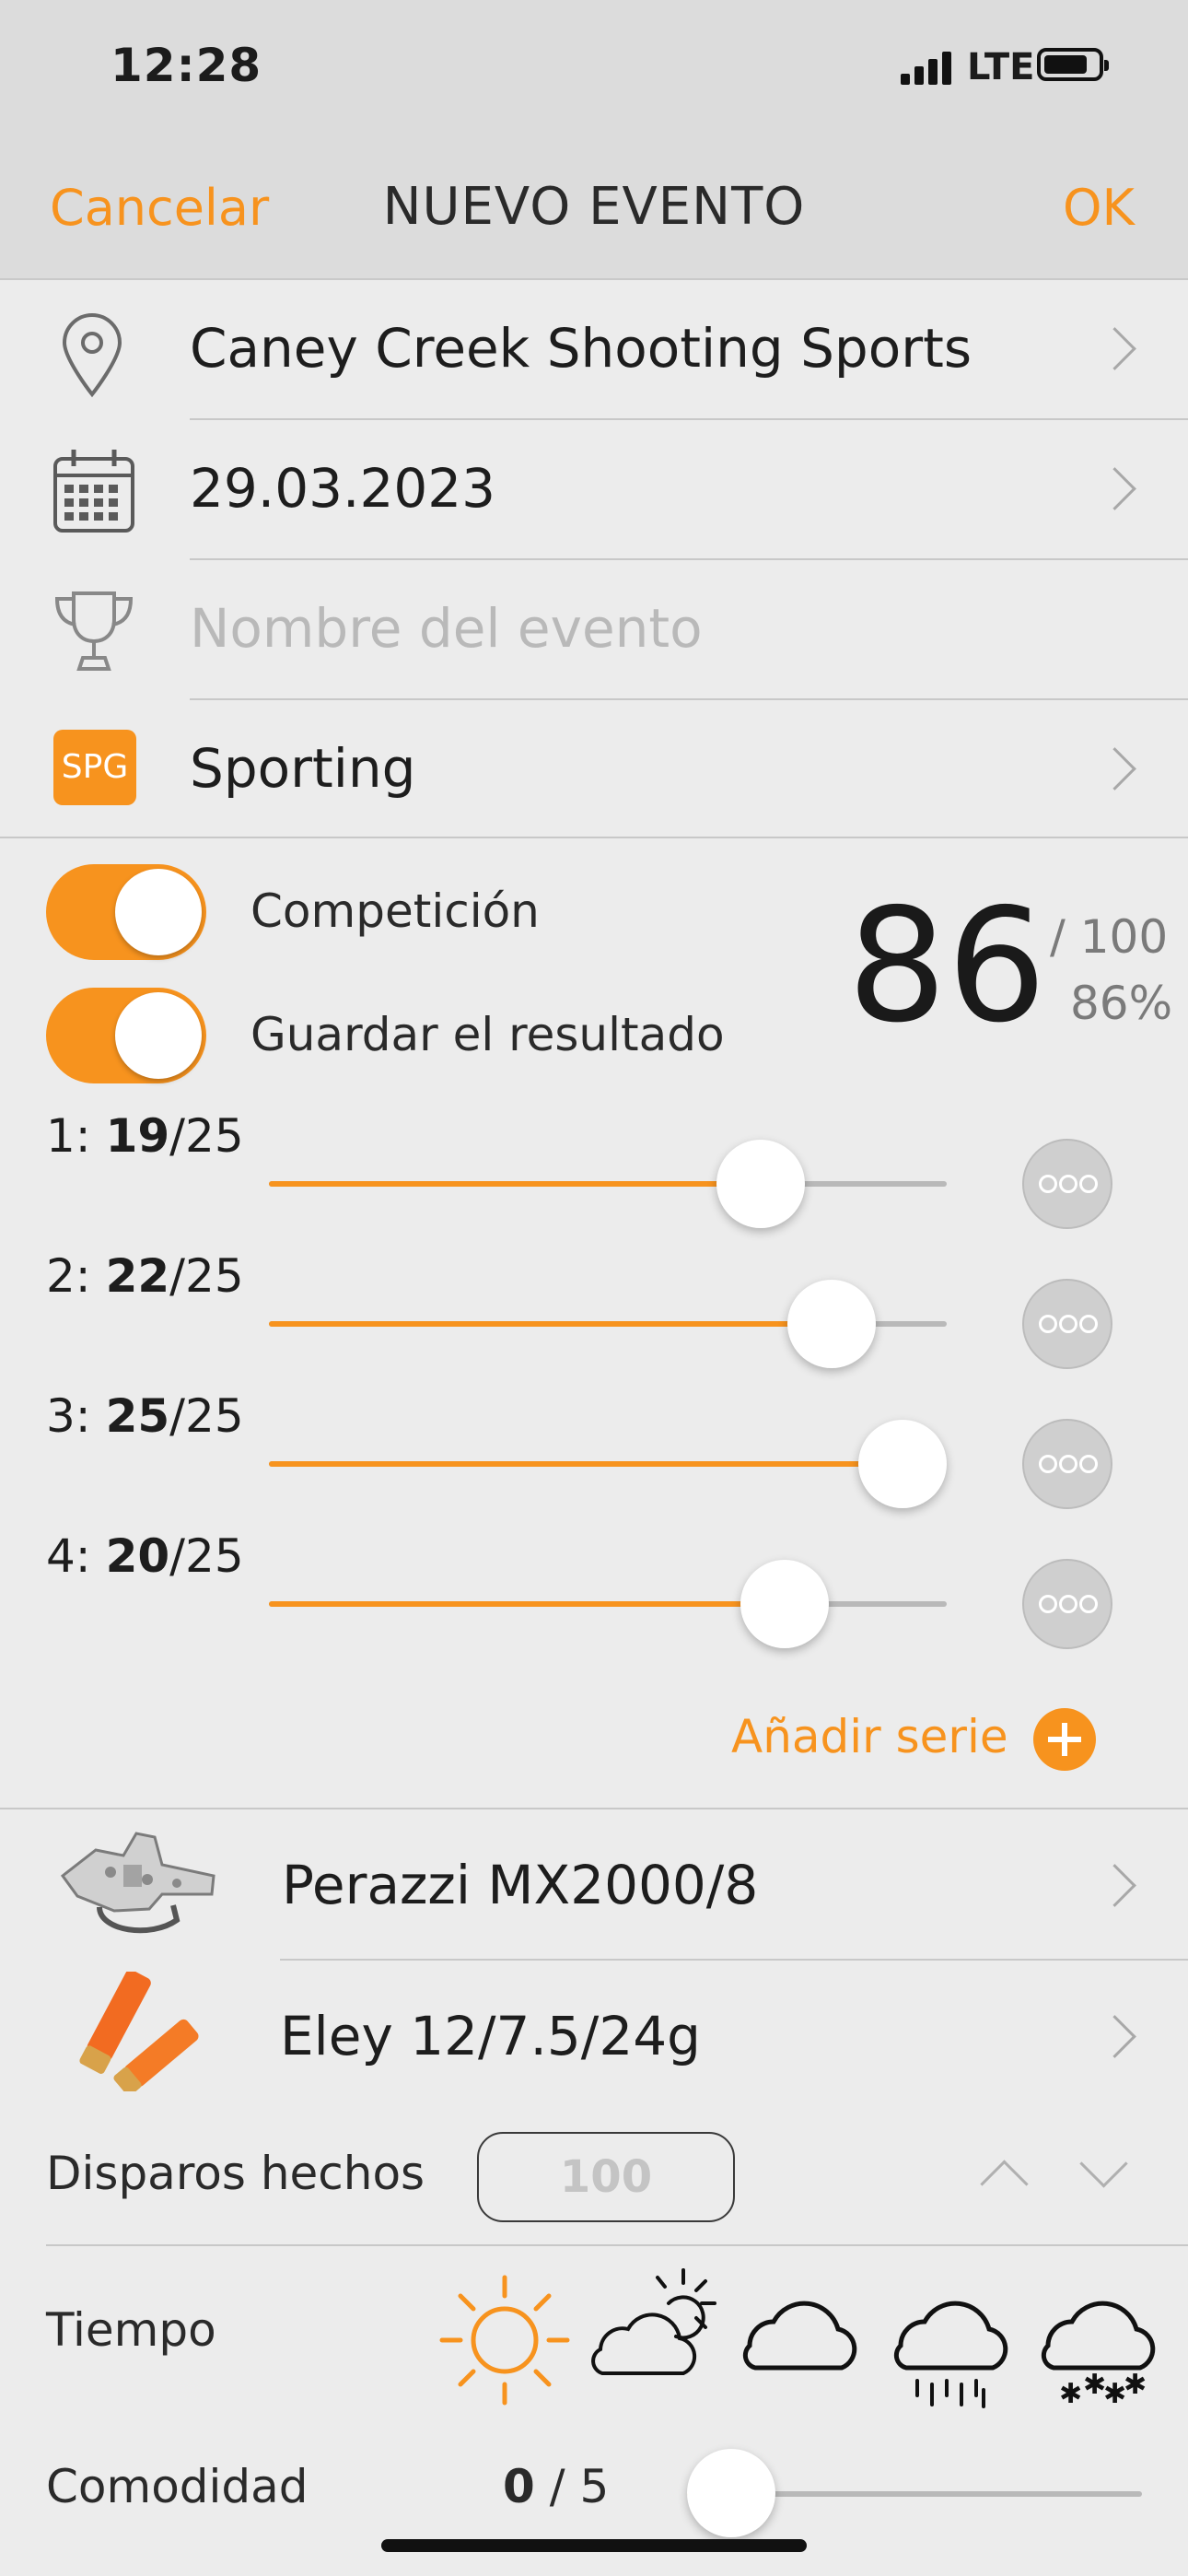 The height and width of the screenshot is (2576, 1188). Describe the element at coordinates (1073, 64) in the screenshot. I see `battery-icon` at that location.